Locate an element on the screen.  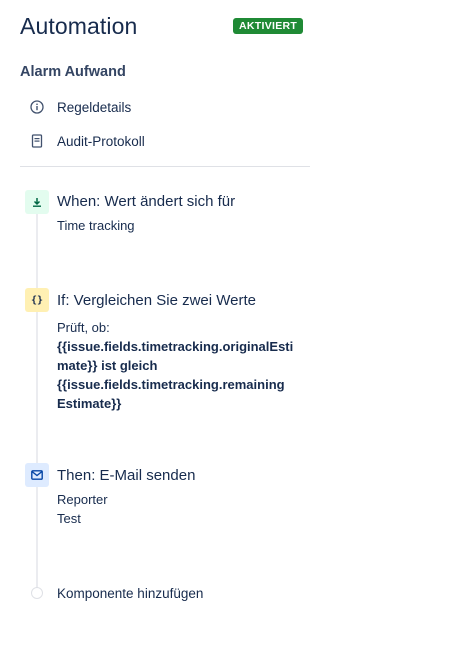
condition-intro: Prüft, ob: is located at coordinates (83, 327).